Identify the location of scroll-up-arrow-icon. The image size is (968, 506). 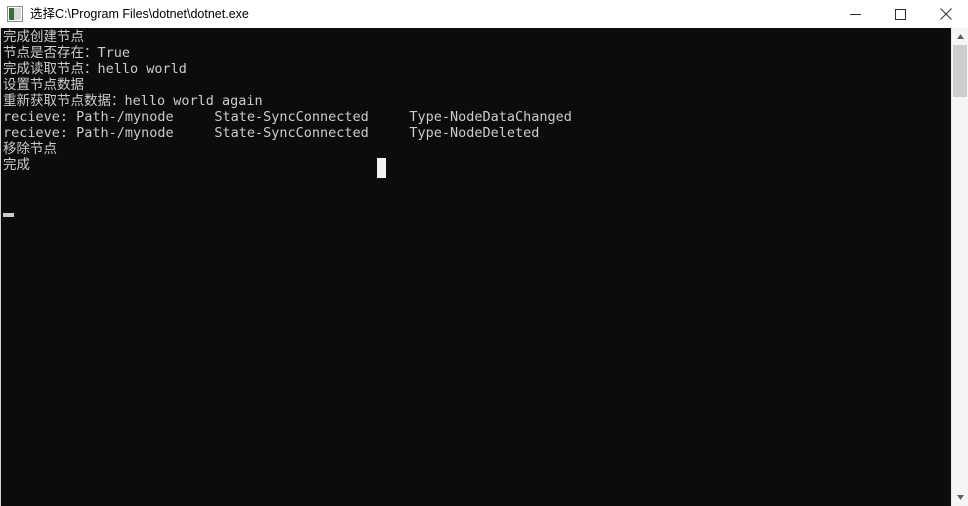
(960, 36).